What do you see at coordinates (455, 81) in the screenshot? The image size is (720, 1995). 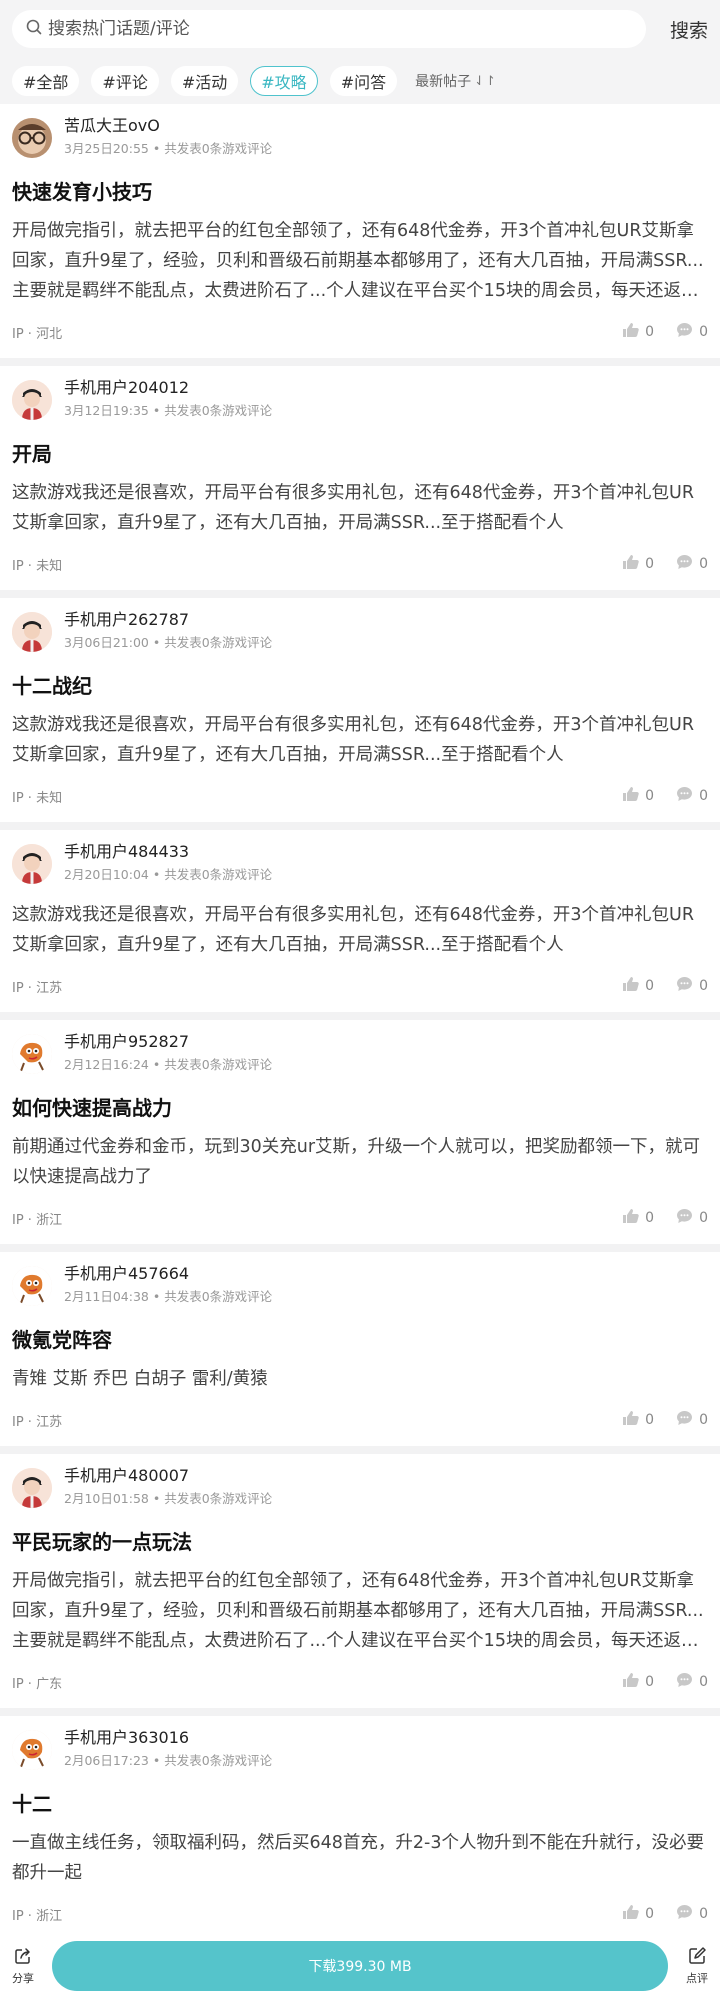 I see `sort-dropdown: 最新帖子 ⇃↾` at bounding box center [455, 81].